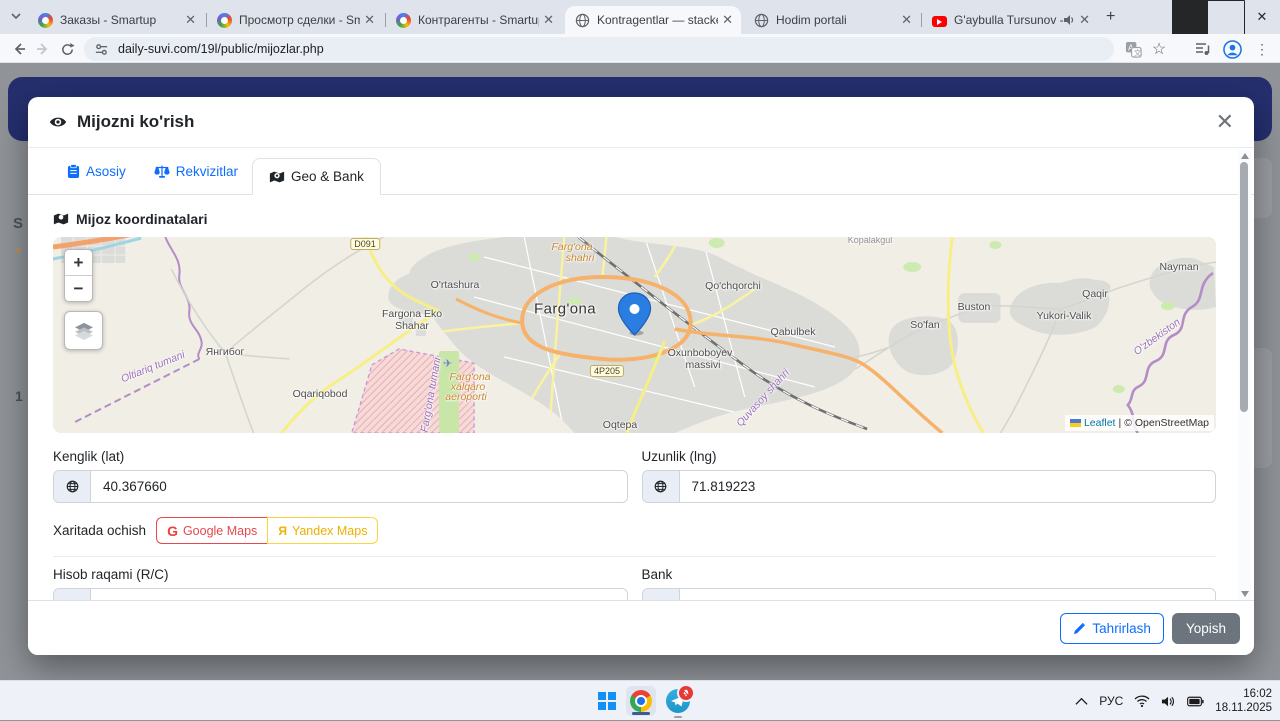 The image size is (1280, 721). Describe the element at coordinates (678, 716) in the screenshot. I see `open-app-indicator` at that location.